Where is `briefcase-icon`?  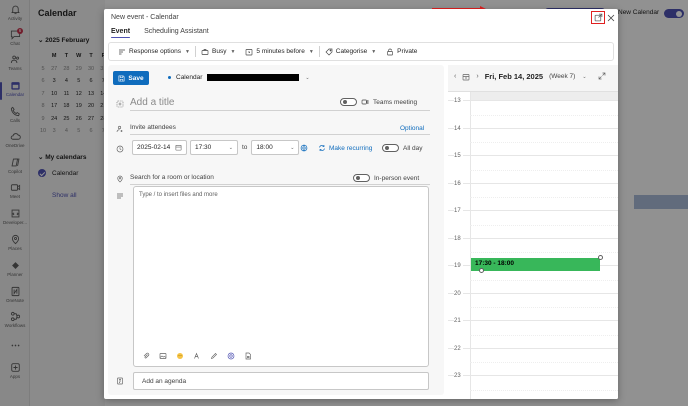
briefcase-icon is located at coordinates (205, 51).